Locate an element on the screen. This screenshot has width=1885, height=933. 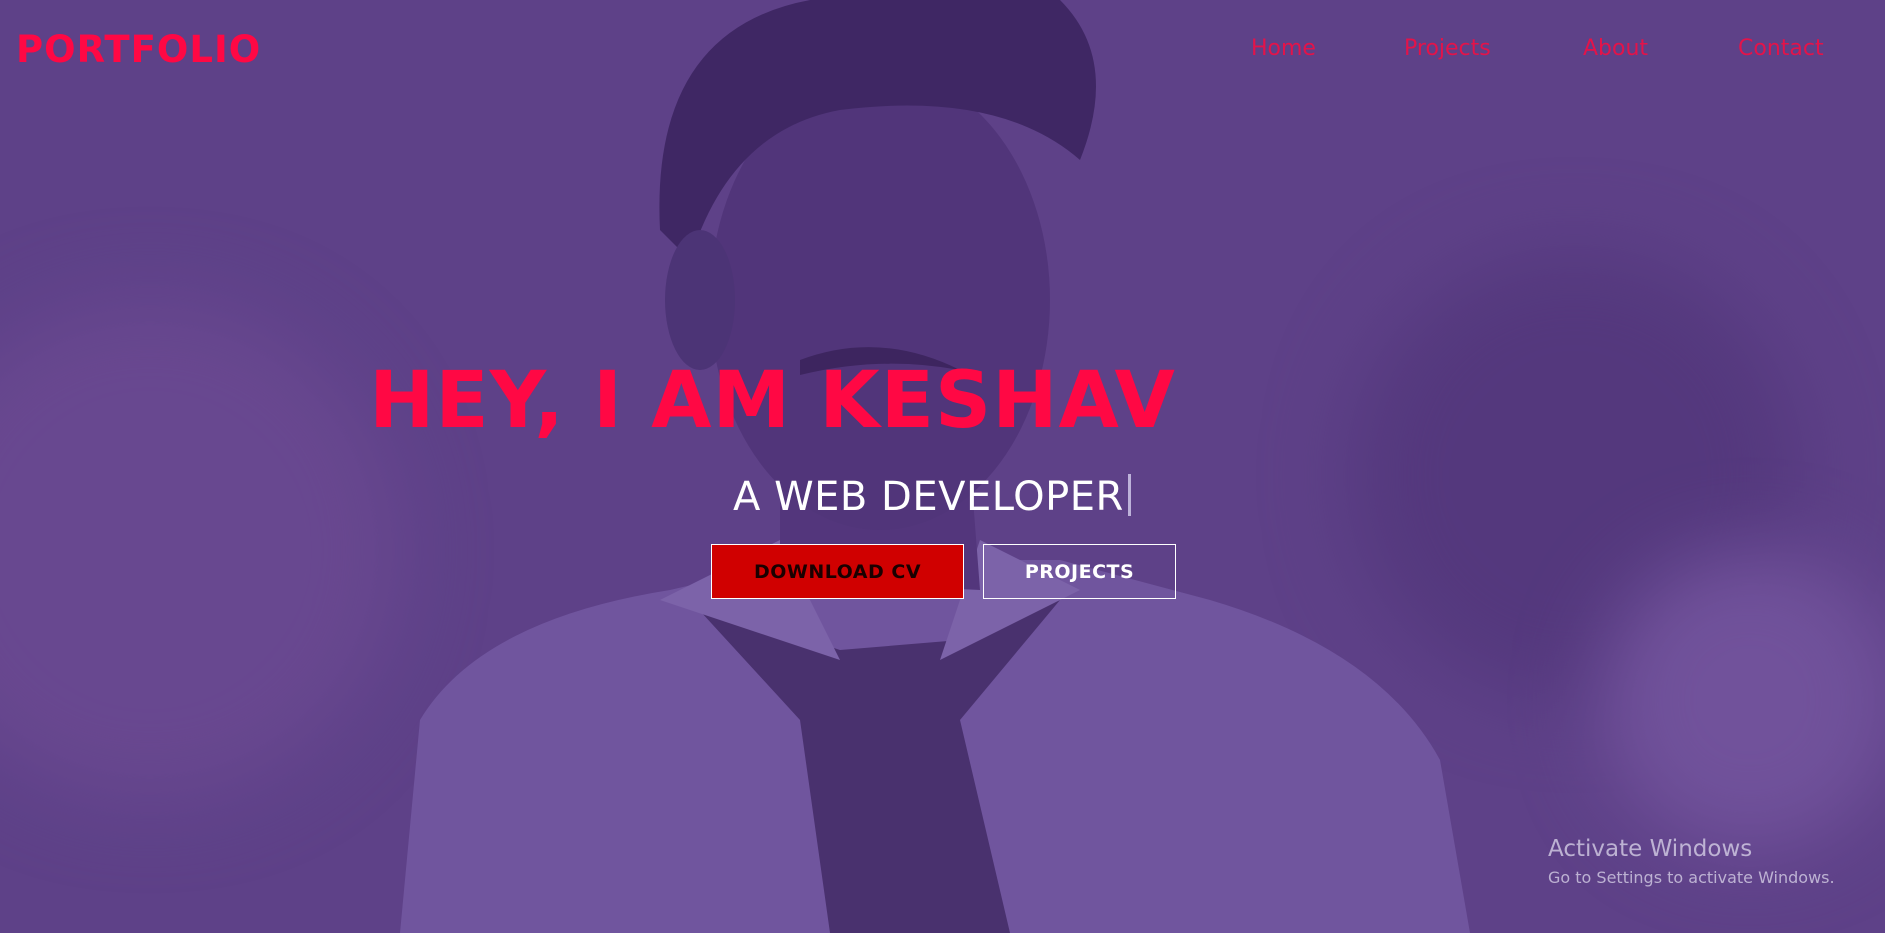
nav-link-contact: Contact is located at coordinates (1781, 48).